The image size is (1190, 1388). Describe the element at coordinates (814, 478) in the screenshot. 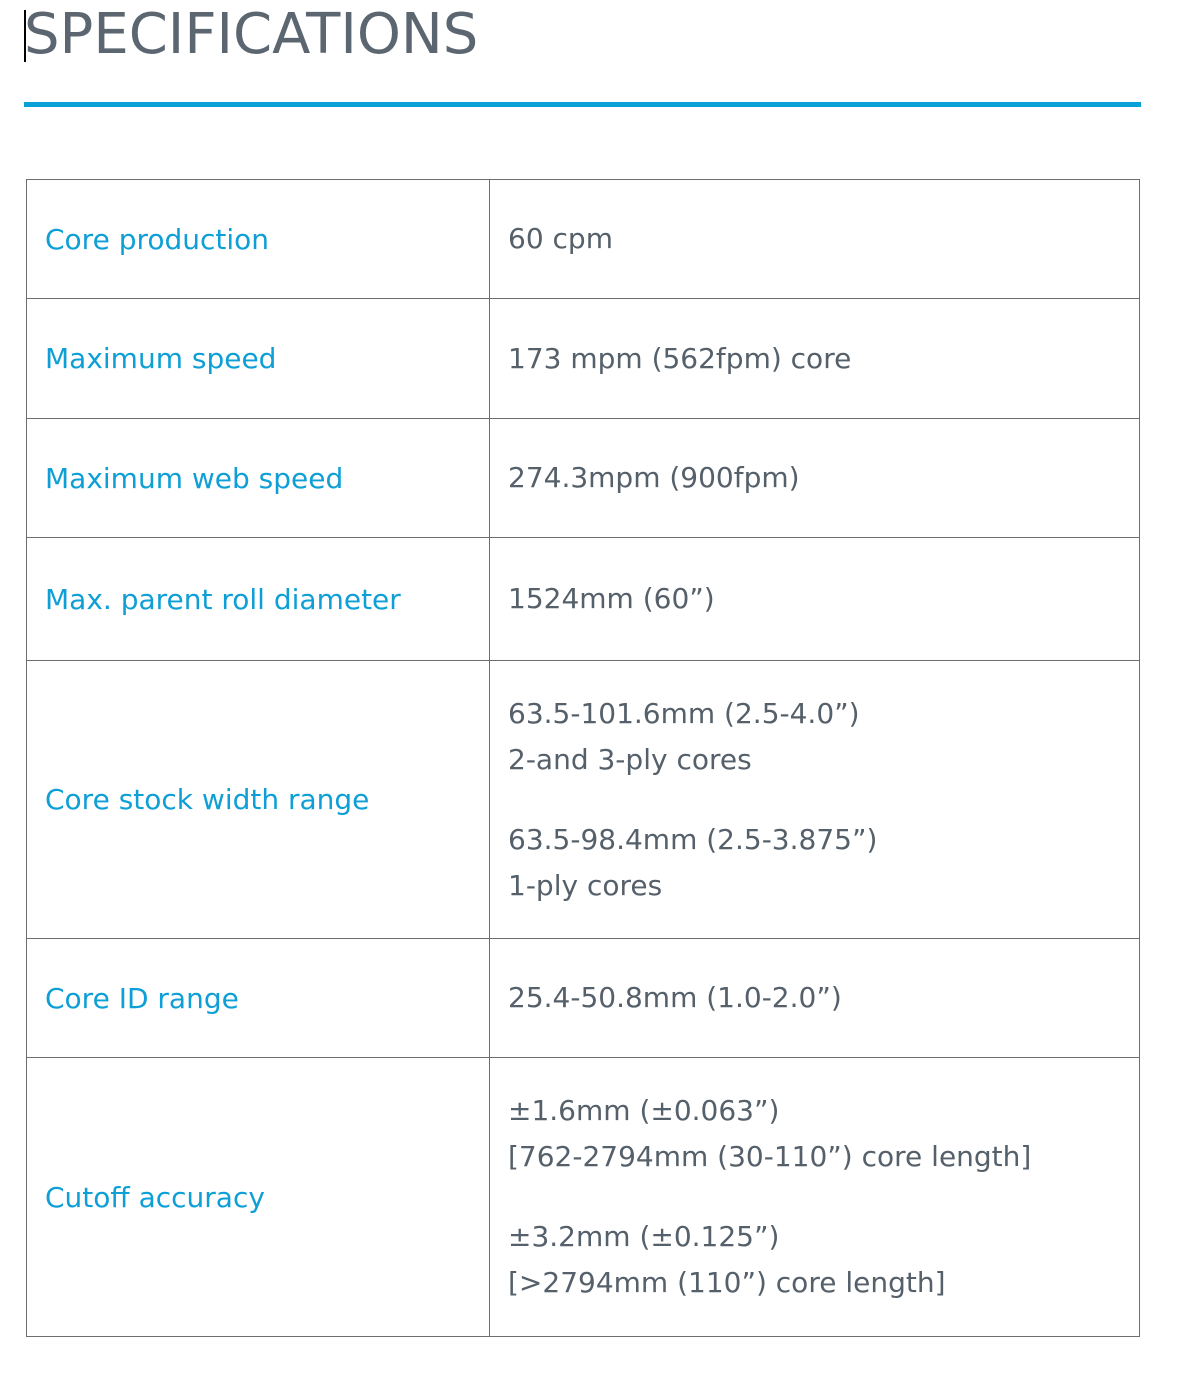

I see `spec-value: 274.3mpm (900fpm)` at that location.